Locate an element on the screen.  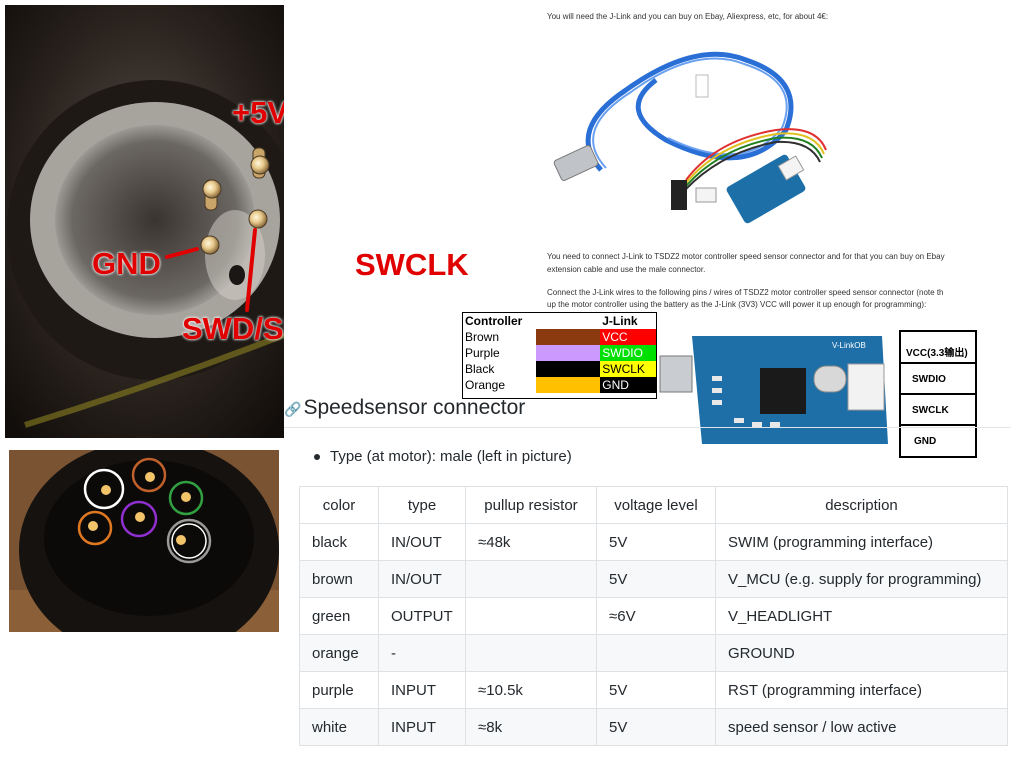
label-plus5v: +5V is located at coordinates (258, 112).